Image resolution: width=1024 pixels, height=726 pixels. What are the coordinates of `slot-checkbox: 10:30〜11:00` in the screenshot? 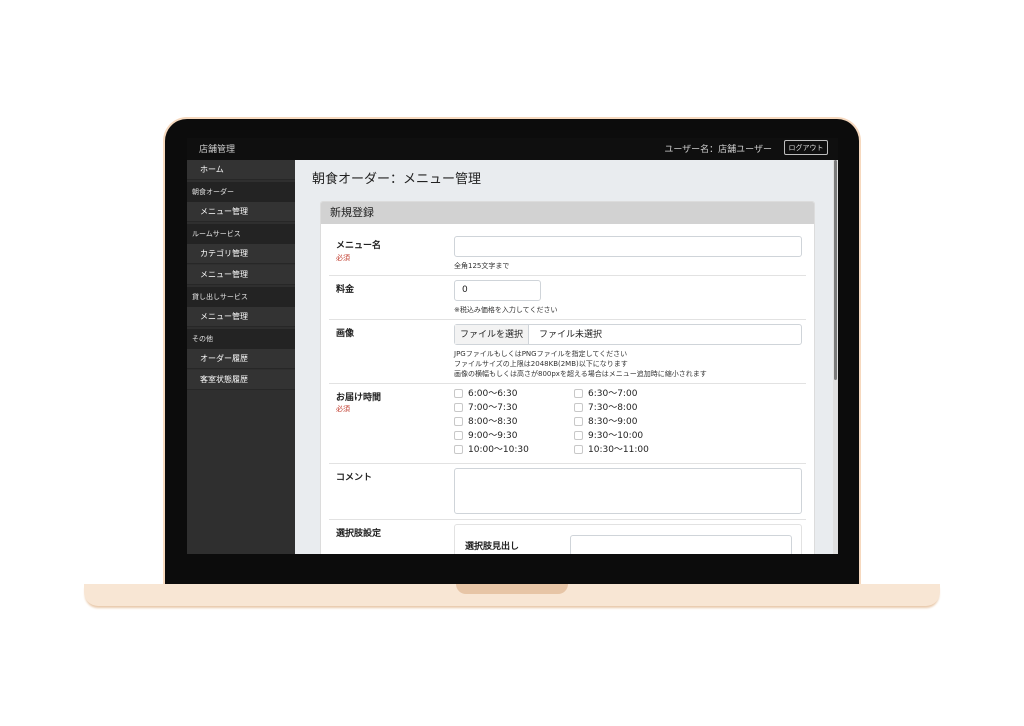 It's located at (611, 450).